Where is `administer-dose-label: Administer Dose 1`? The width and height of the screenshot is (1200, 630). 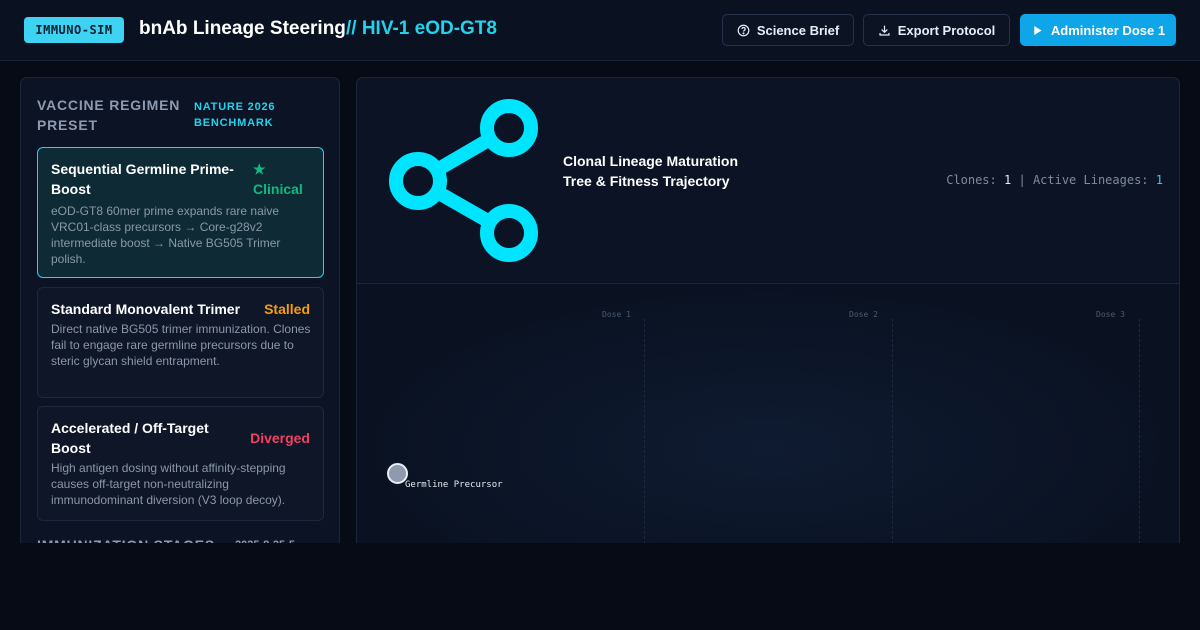
administer-dose-label: Administer Dose 1 is located at coordinates (1108, 30).